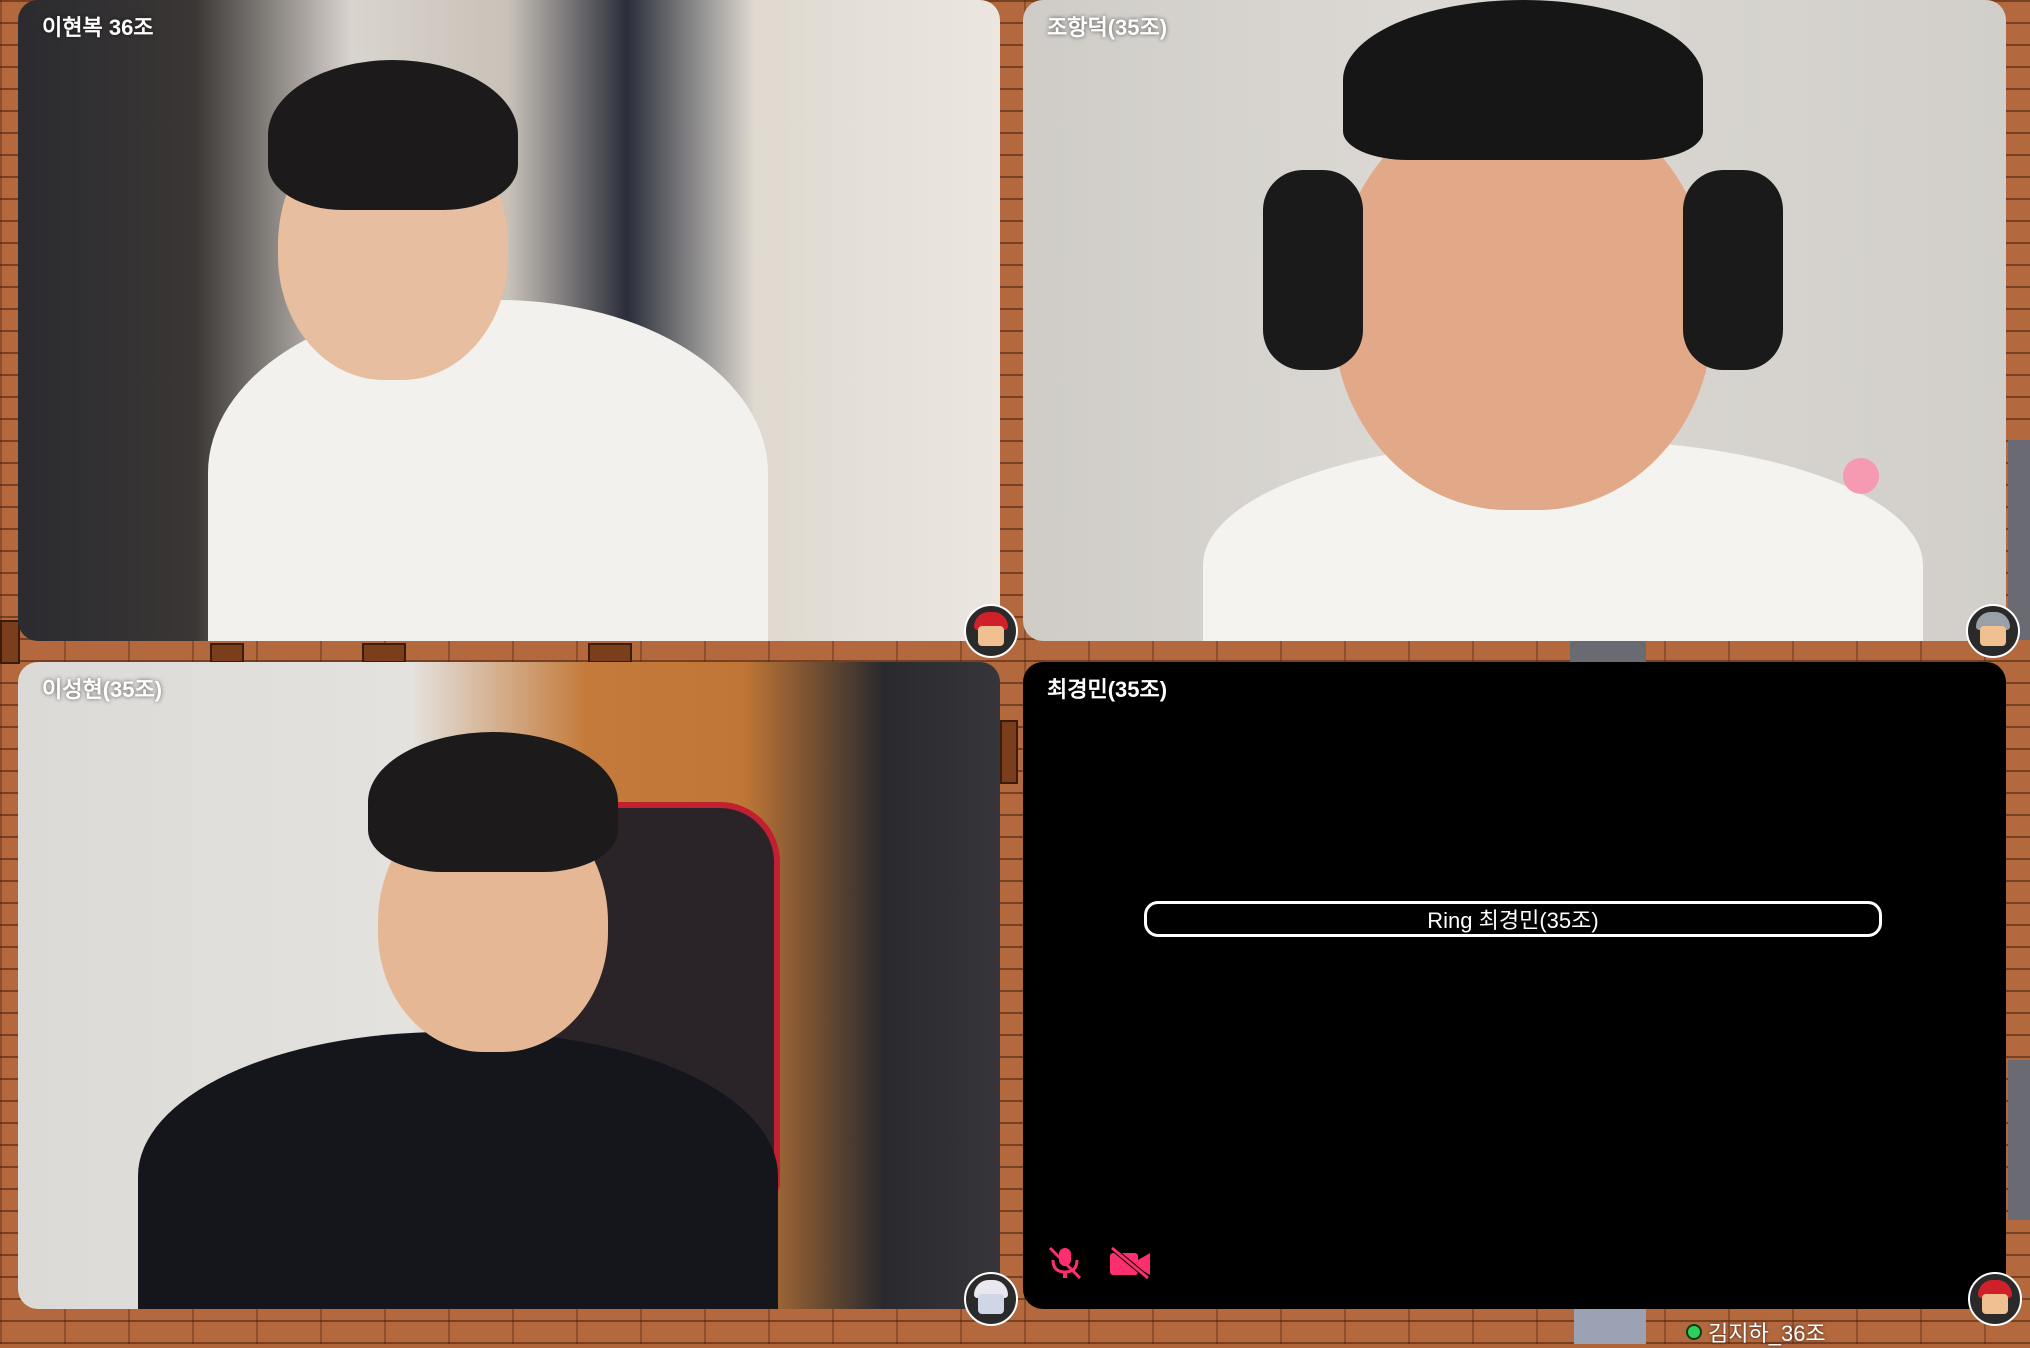 This screenshot has width=2030, height=1348. What do you see at coordinates (1107, 689) in the screenshot?
I see `participant-name: 최경민(35조)` at bounding box center [1107, 689].